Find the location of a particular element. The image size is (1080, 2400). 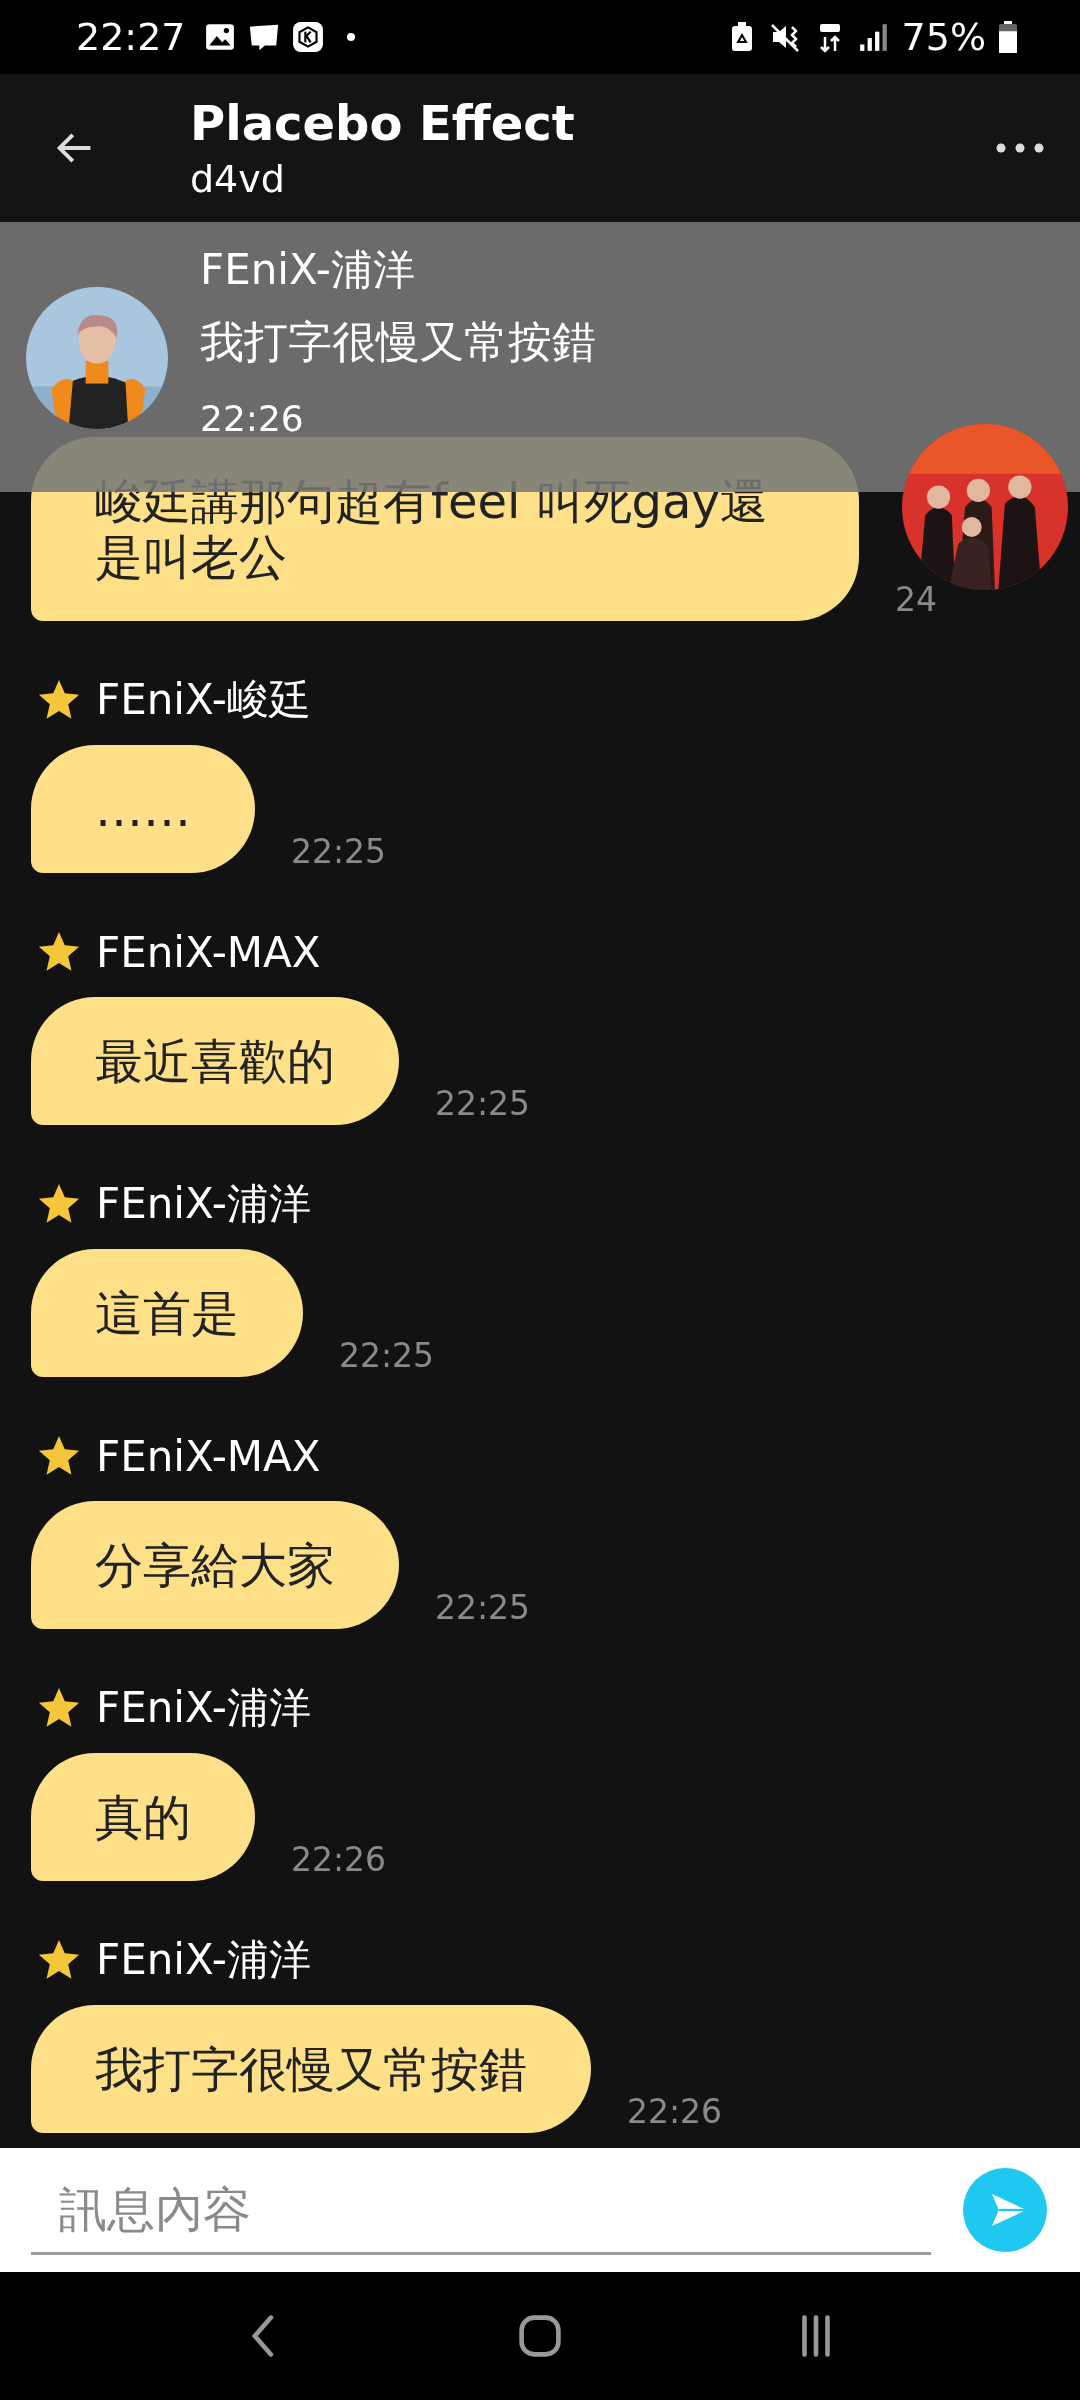

gallery-icon is located at coordinates (219, 37).